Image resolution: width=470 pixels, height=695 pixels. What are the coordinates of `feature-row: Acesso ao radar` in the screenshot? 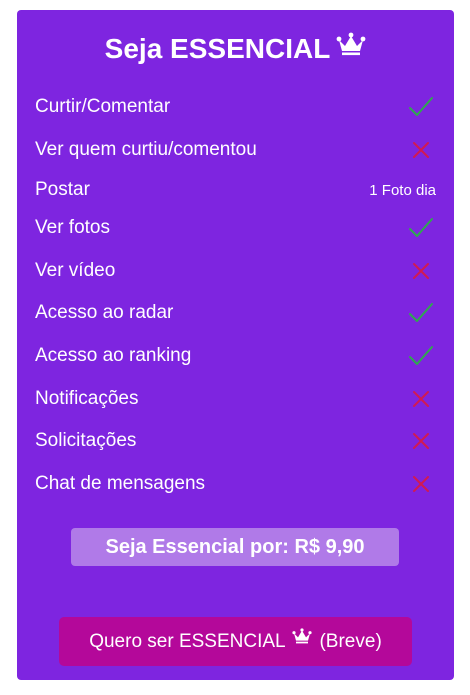 It's located at (235, 313).